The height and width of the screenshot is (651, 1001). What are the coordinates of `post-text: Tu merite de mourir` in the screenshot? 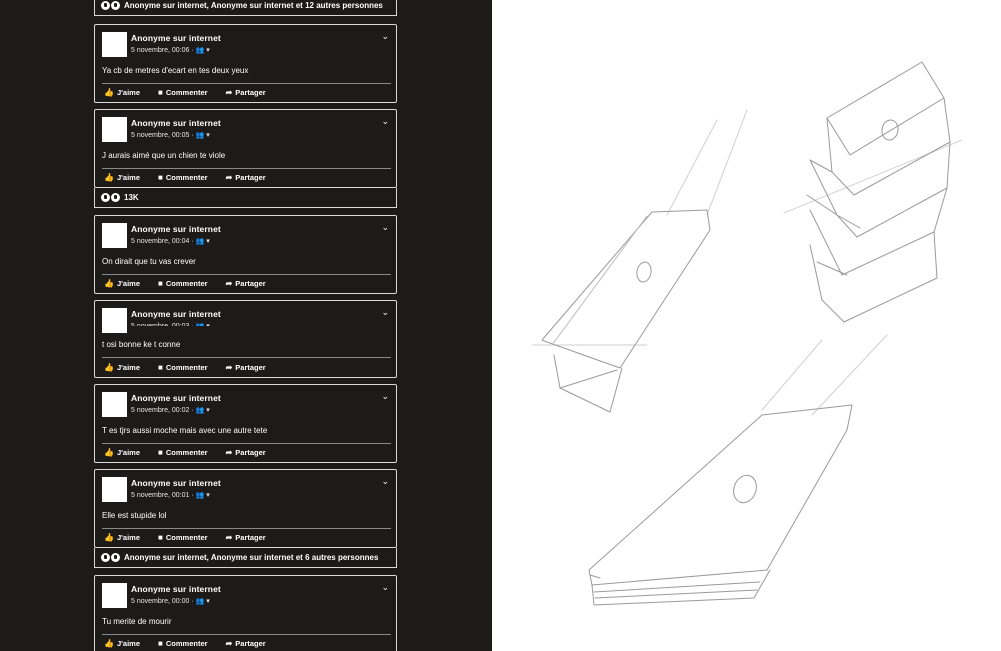 It's located at (137, 621).